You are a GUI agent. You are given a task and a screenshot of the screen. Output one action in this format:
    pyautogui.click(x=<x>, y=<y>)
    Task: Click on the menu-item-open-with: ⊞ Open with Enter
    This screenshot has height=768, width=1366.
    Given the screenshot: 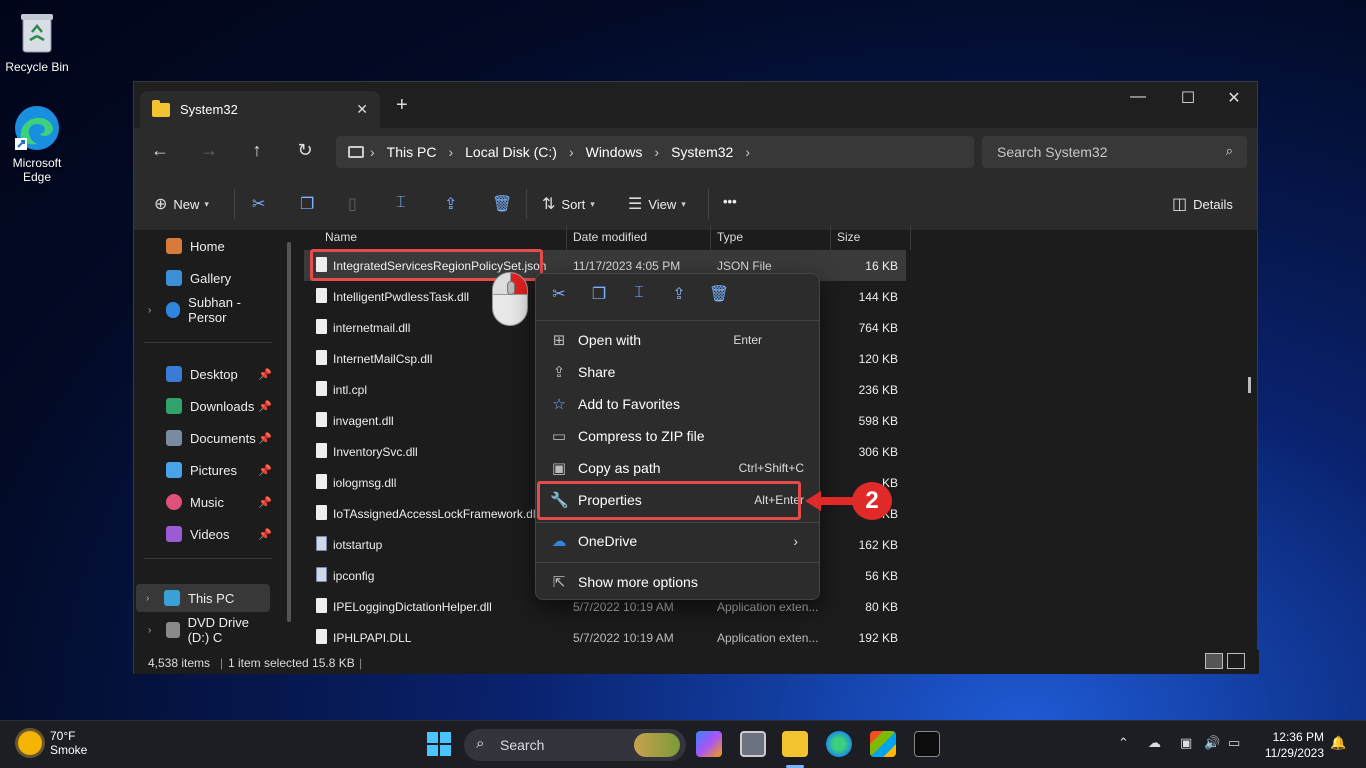 What is the action you would take?
    pyautogui.click(x=678, y=340)
    